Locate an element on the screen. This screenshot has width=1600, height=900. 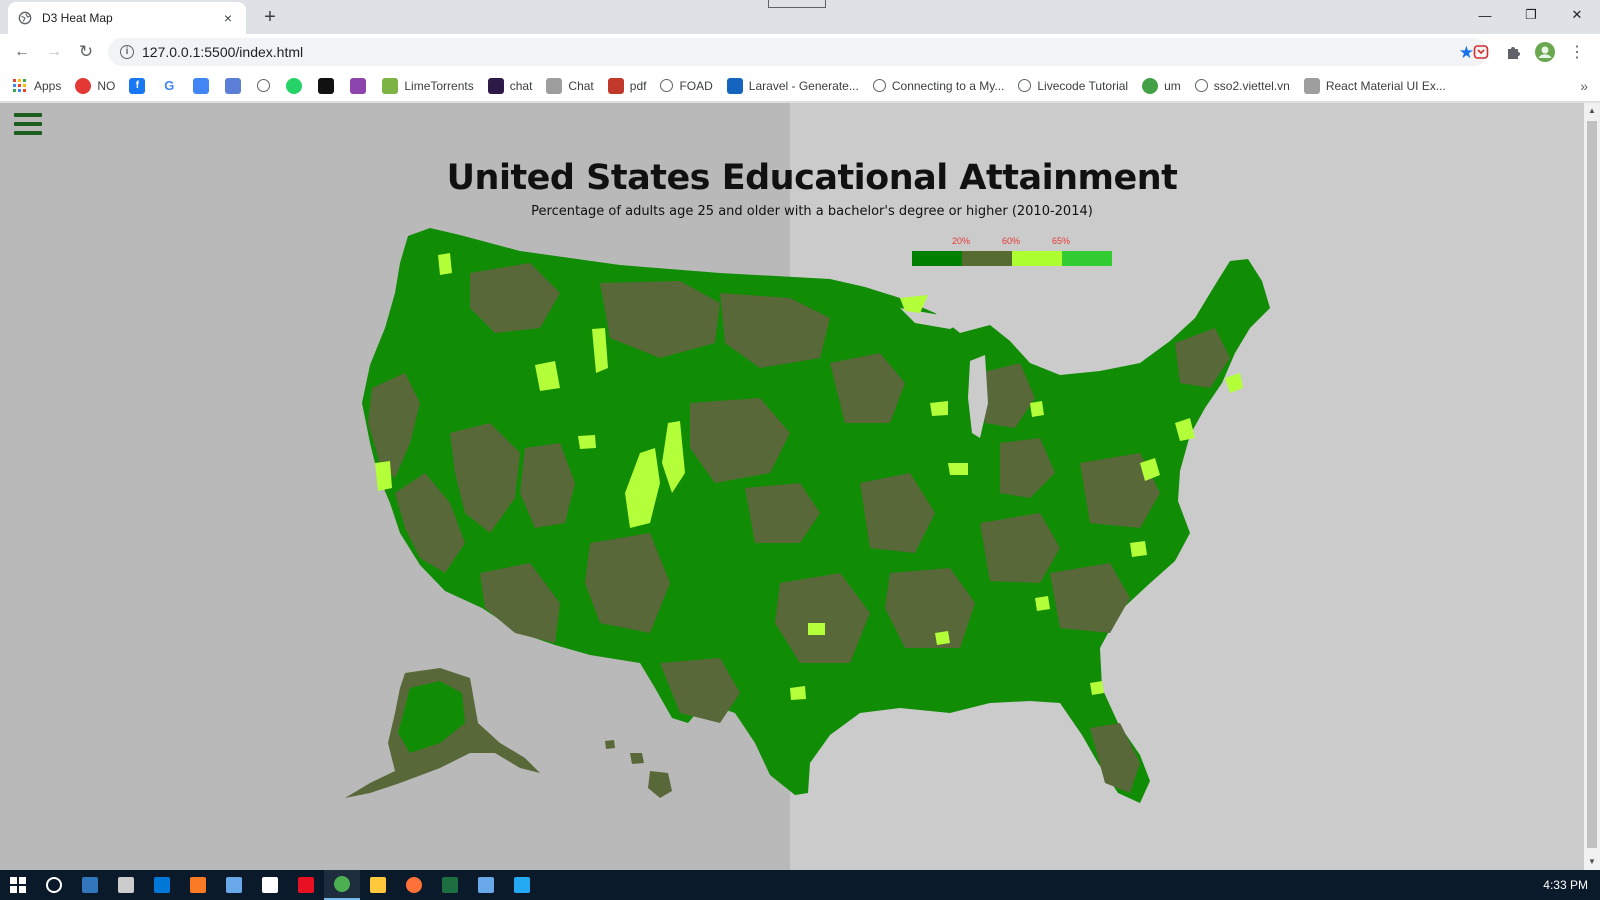
bookmark-label: Chat is located at coordinates (581, 85).